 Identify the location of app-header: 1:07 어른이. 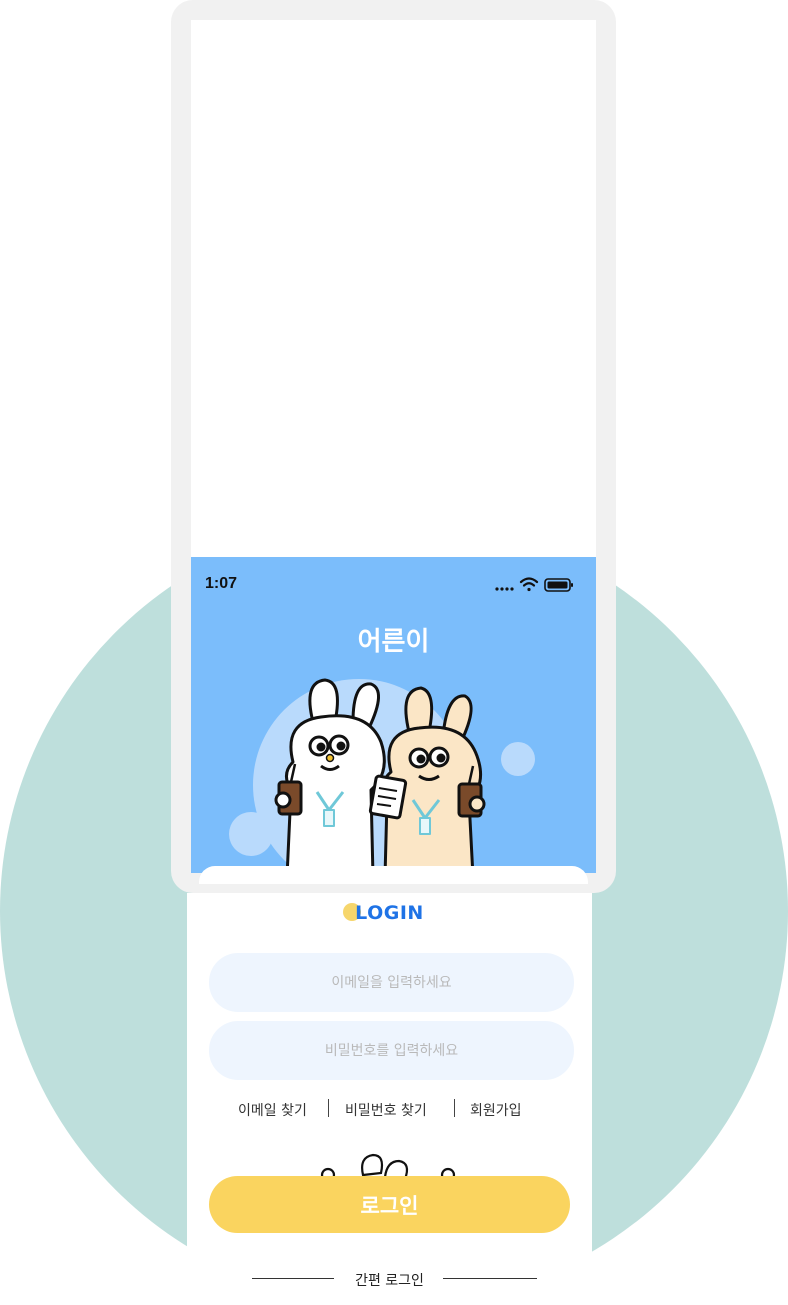
(393, 715).